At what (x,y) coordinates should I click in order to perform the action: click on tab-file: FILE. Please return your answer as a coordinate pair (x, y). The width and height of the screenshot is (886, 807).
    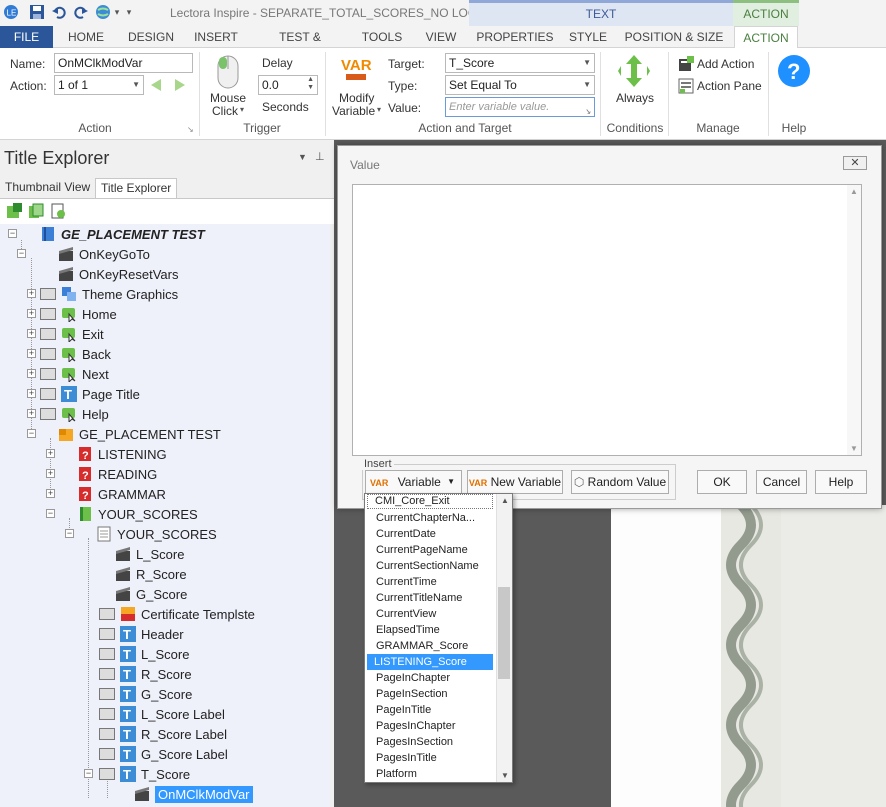
    Looking at the image, I should click on (26, 37).